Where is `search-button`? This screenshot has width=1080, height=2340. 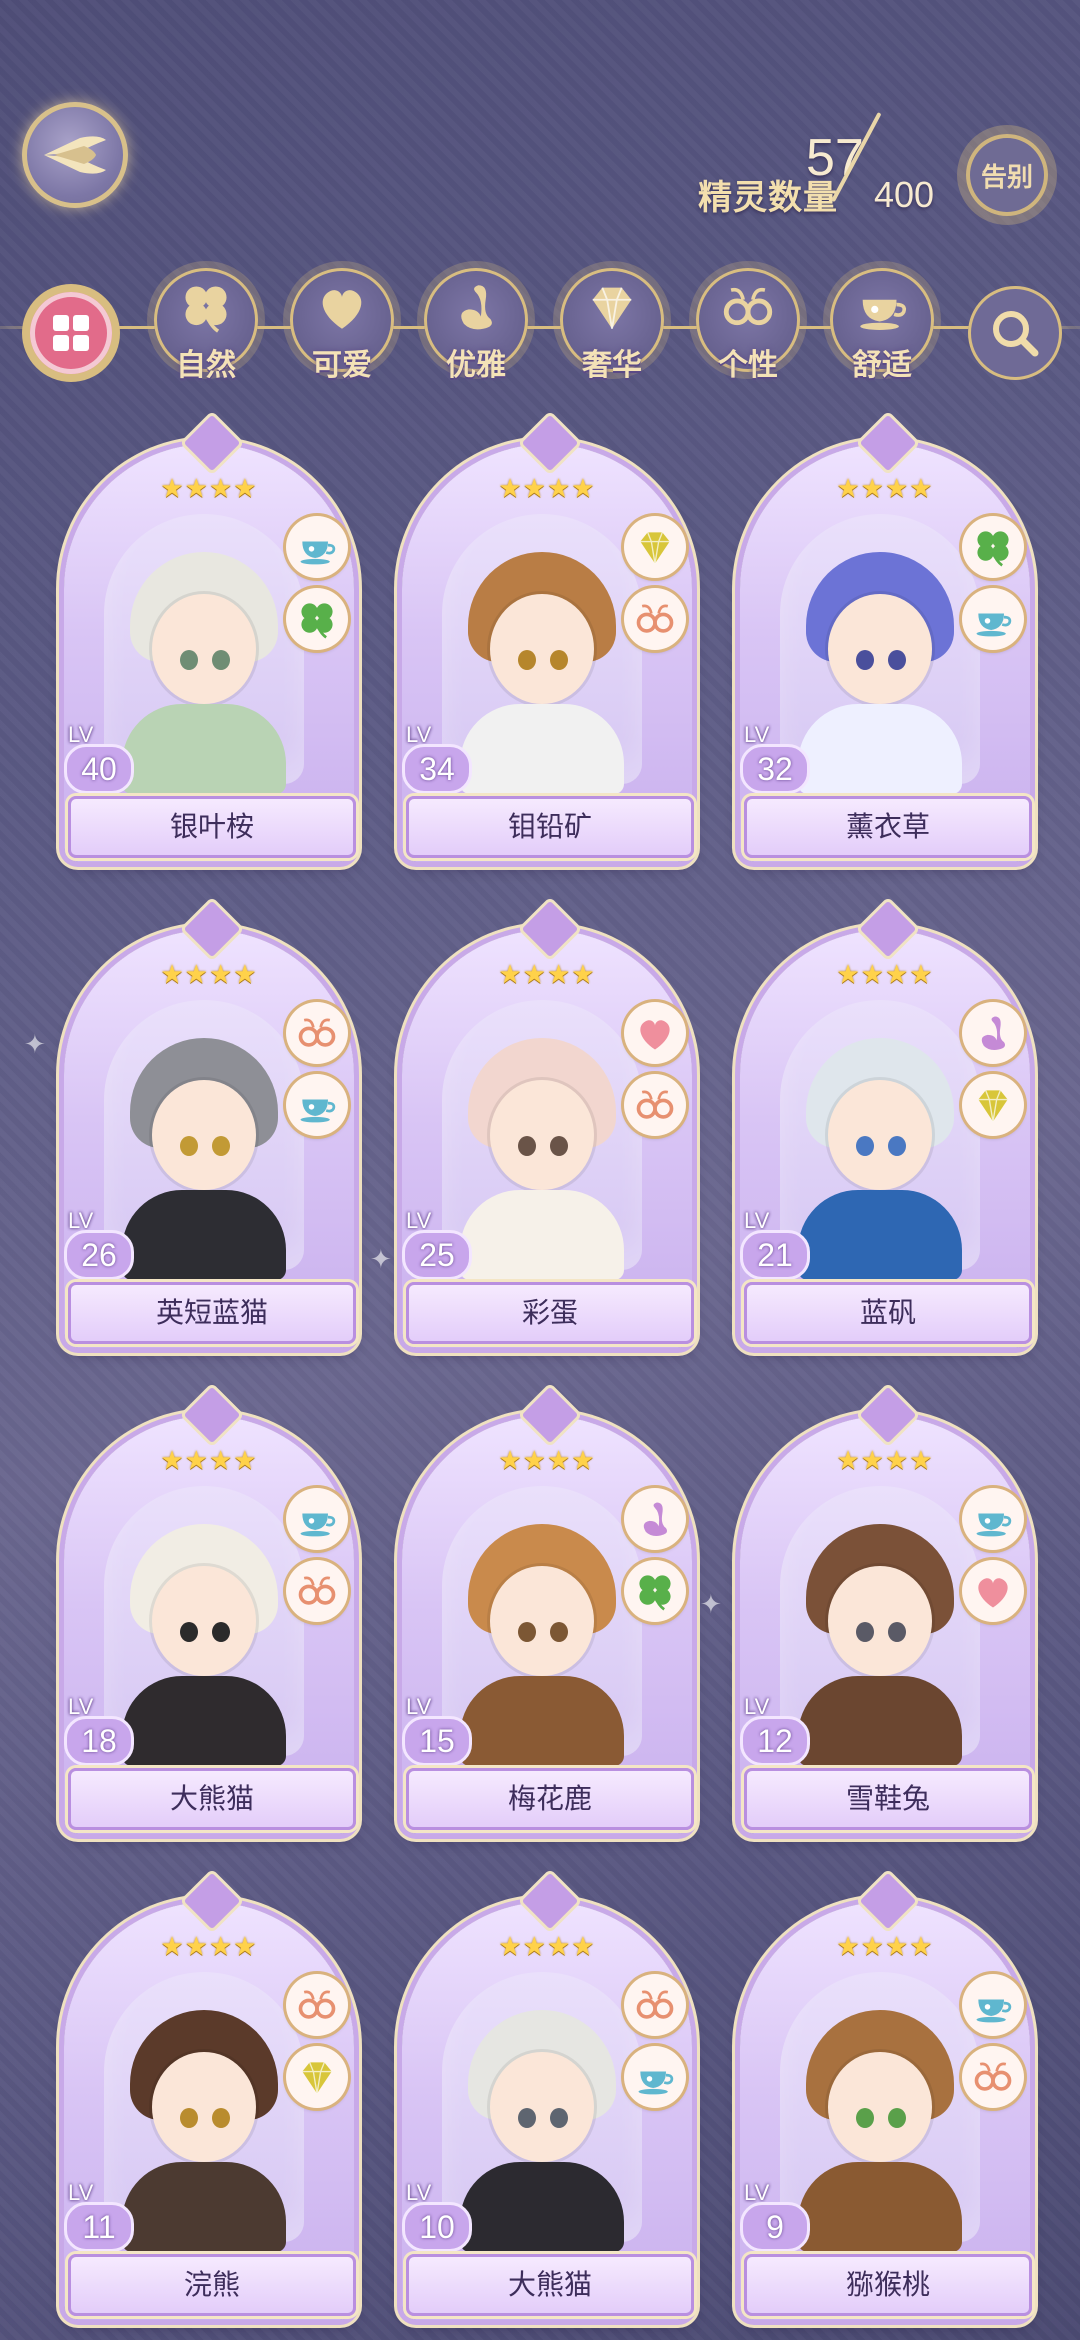 search-button is located at coordinates (1015, 333).